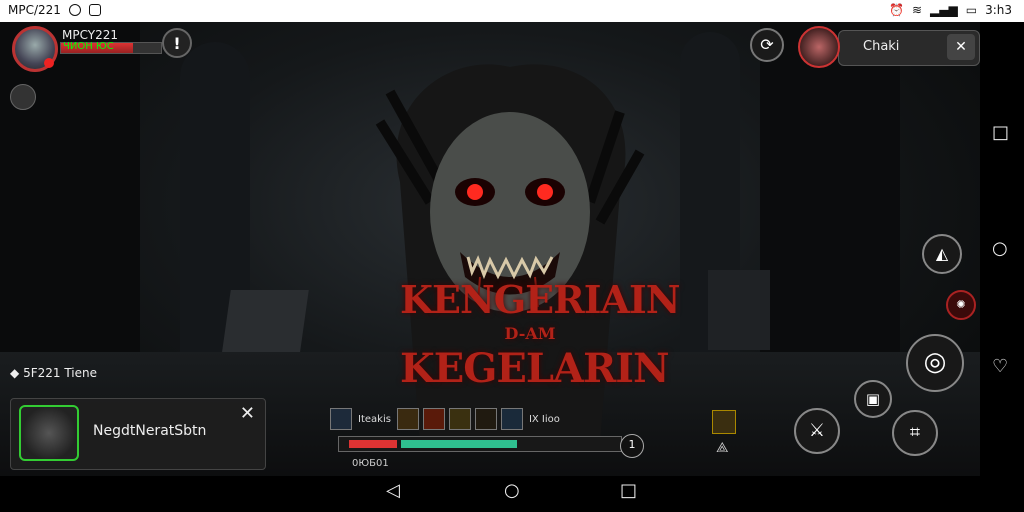 This screenshot has height=512, width=1024. What do you see at coordinates (150, 431) in the screenshot?
I see `notification-text: NegdtNeratSbtn` at bounding box center [150, 431].